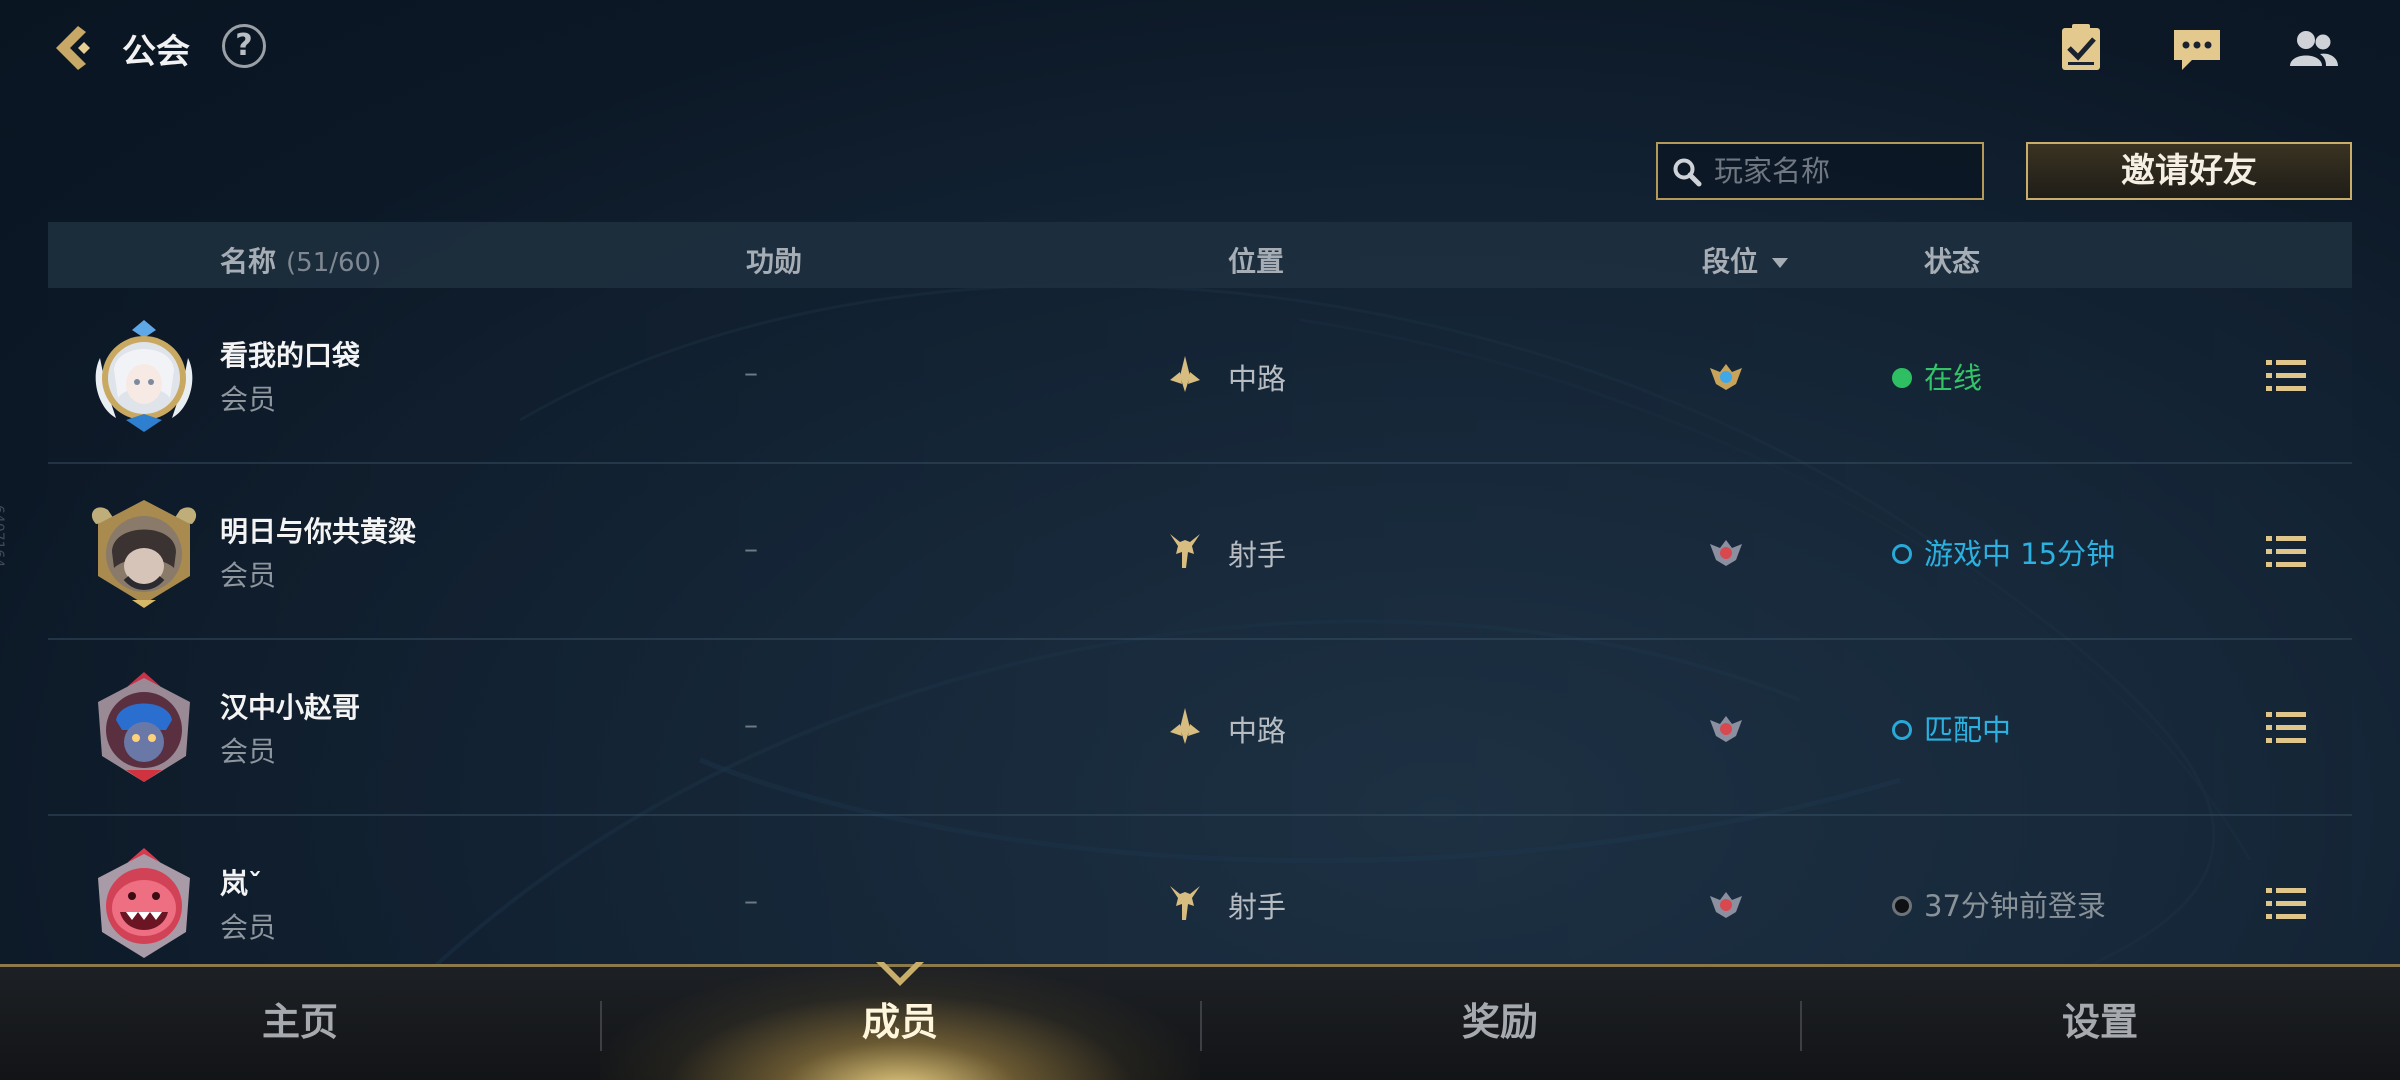 The width and height of the screenshot is (2400, 1080). Describe the element at coordinates (248, 261) in the screenshot. I see `column-name-label: 名称` at that location.